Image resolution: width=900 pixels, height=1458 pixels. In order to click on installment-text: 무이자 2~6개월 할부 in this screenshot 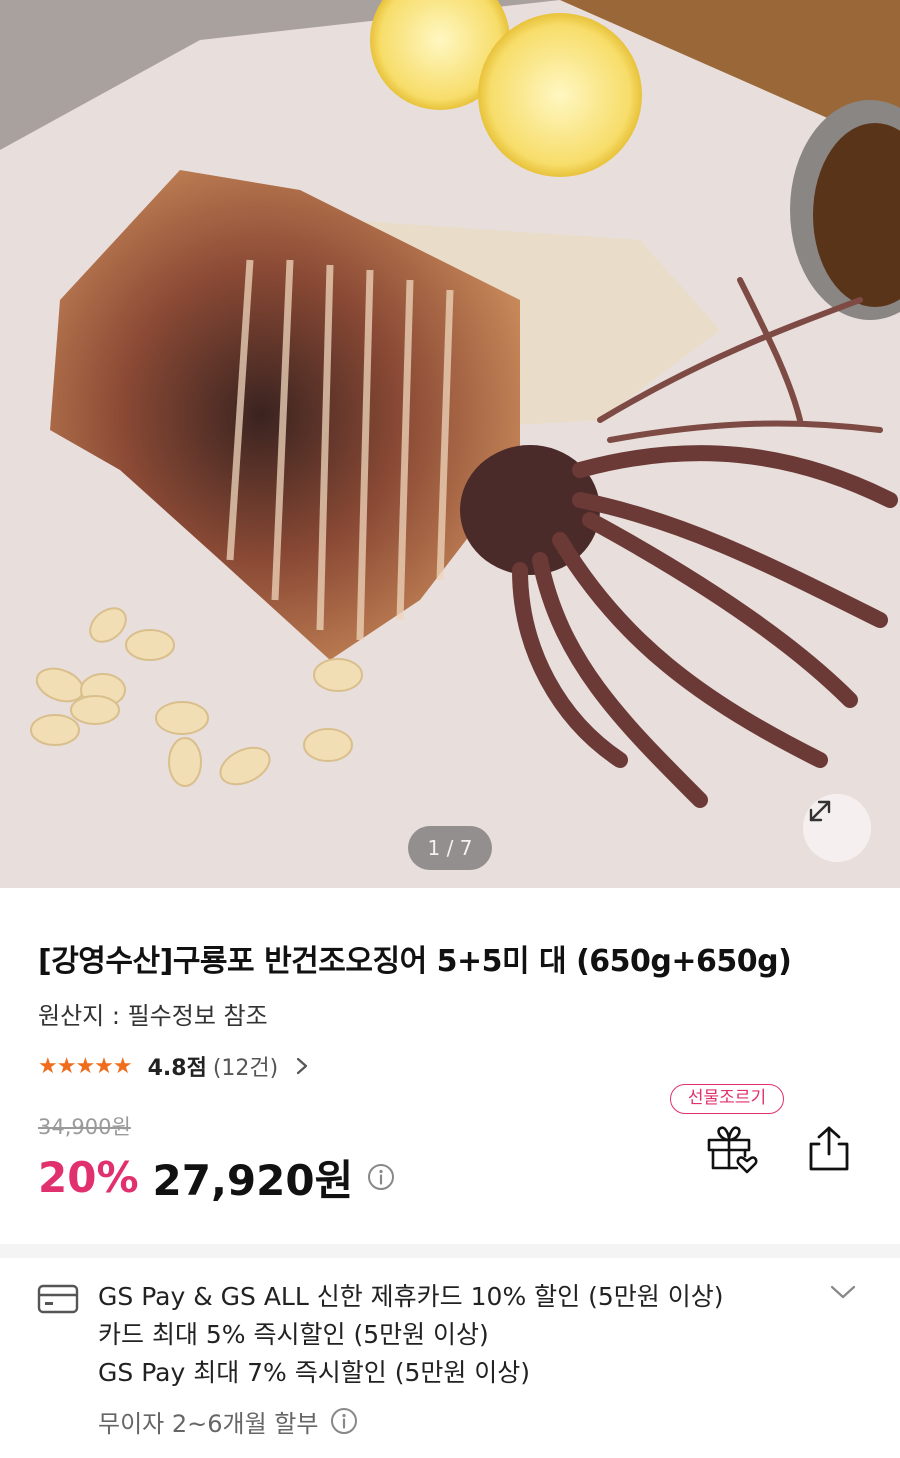, I will do `click(208, 1423)`.